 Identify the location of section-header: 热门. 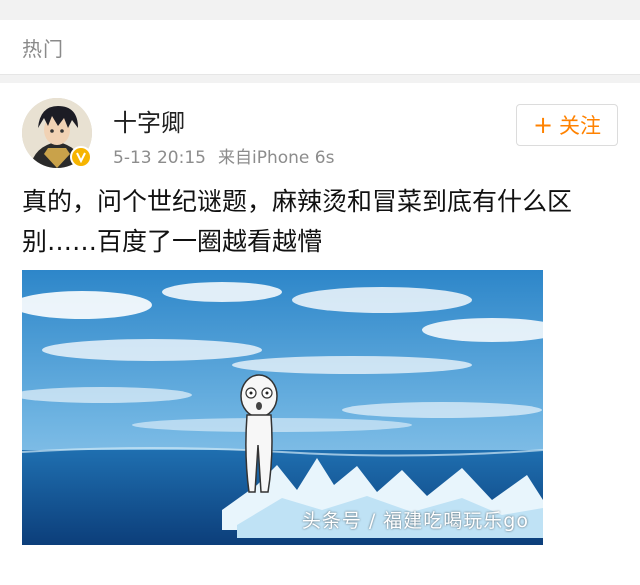
(320, 47).